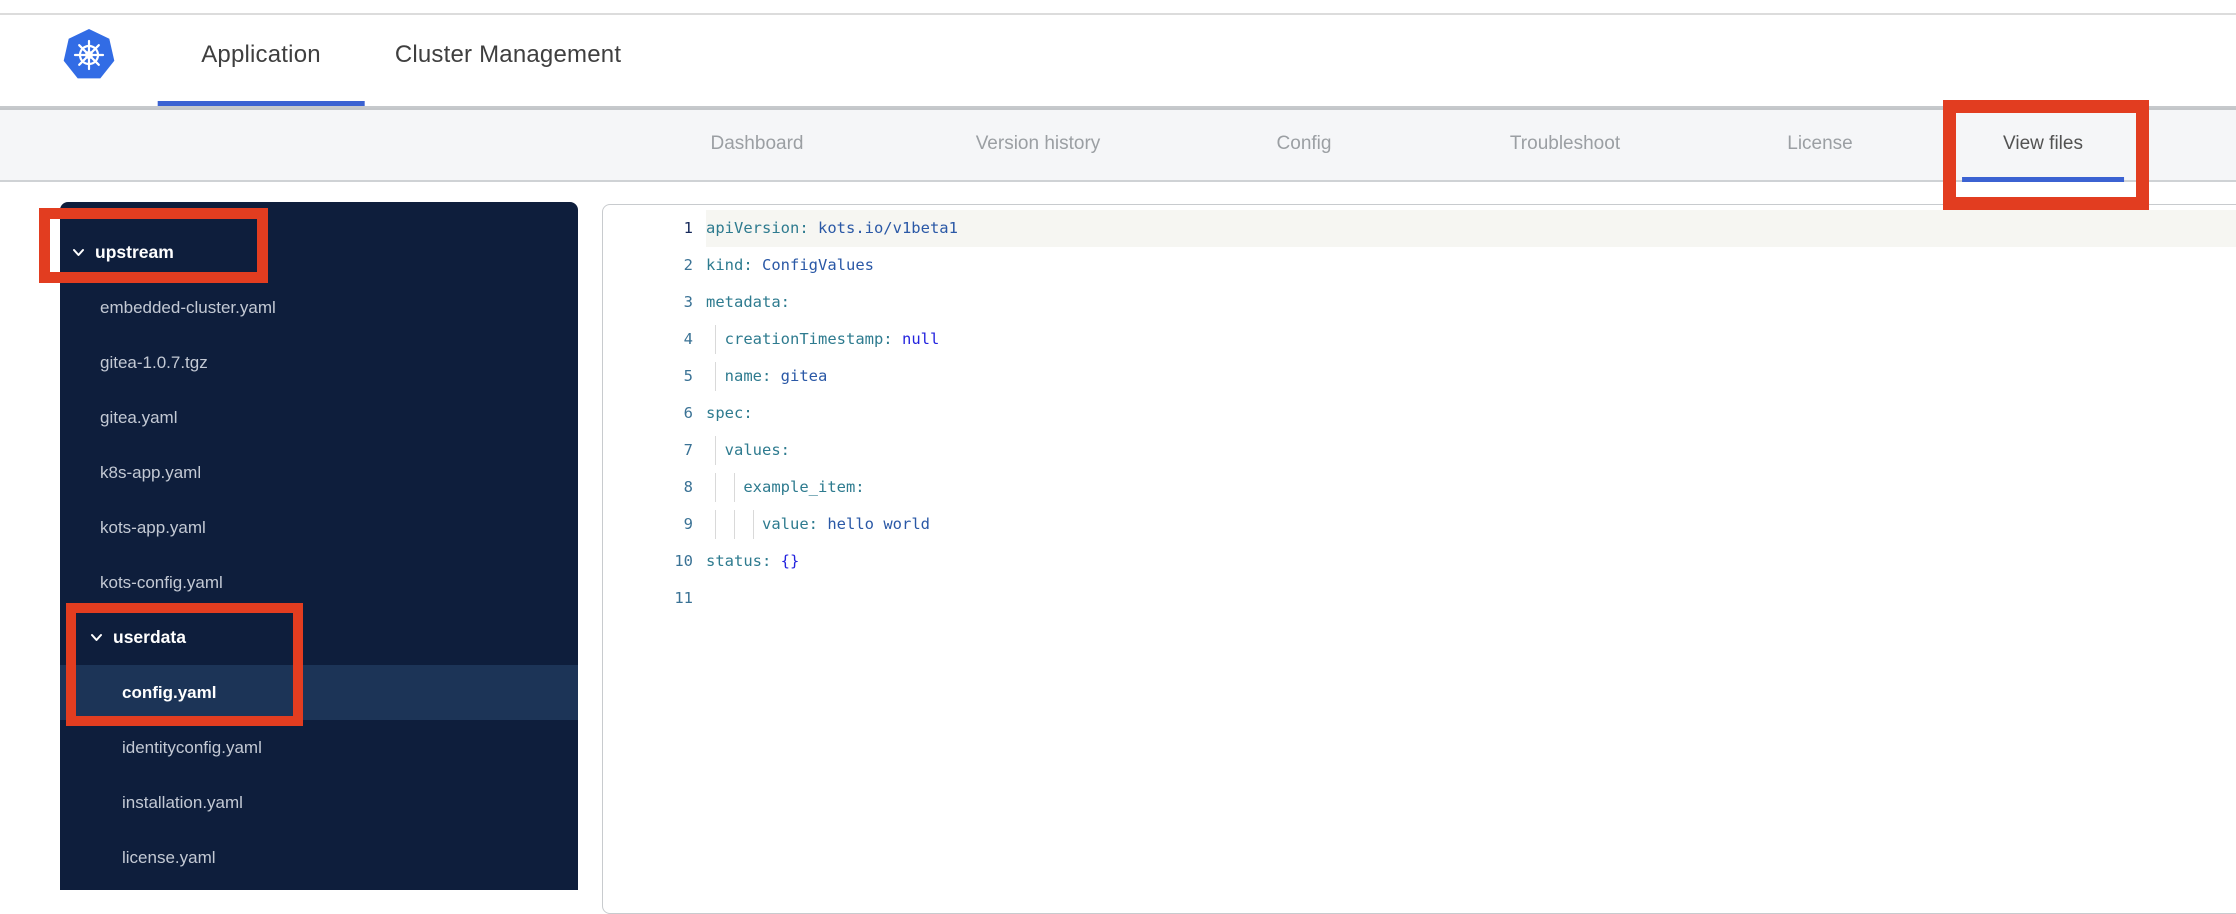 The width and height of the screenshot is (2236, 914). I want to click on top-bar: Application Cluster Management, so click(1118, 61).